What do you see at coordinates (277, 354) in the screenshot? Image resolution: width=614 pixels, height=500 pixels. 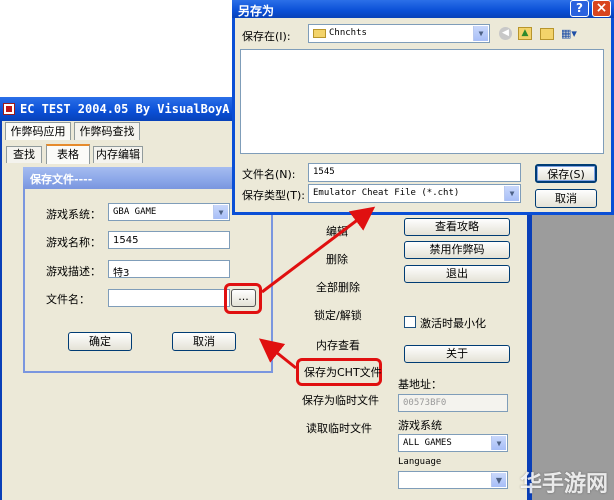 I see `arrow-to-browse` at bounding box center [277, 354].